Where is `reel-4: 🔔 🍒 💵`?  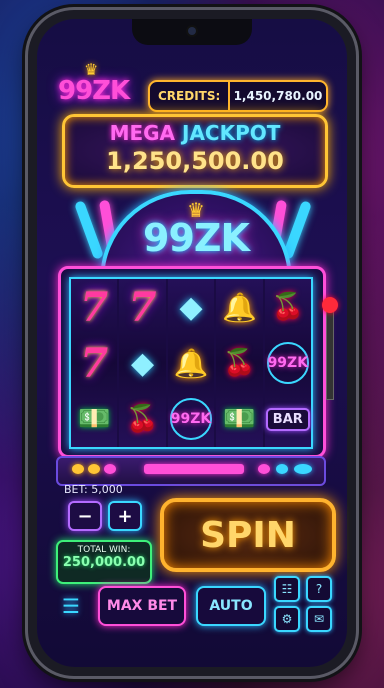
reel-4: 🔔 🍒 💵 is located at coordinates (239, 363).